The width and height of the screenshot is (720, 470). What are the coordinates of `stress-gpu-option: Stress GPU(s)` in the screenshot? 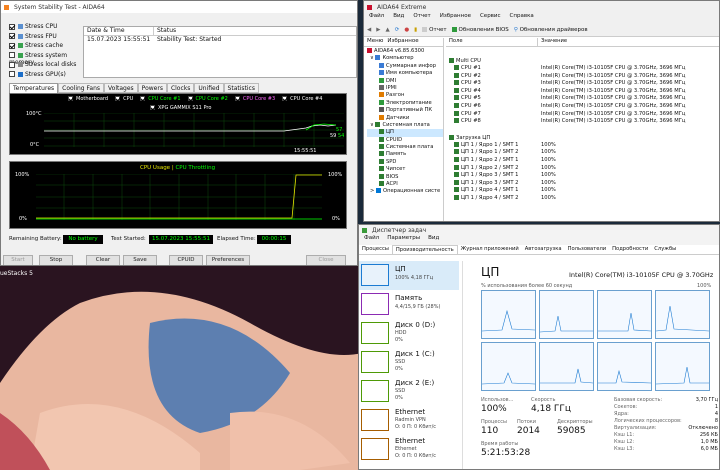 It's located at (46, 76).